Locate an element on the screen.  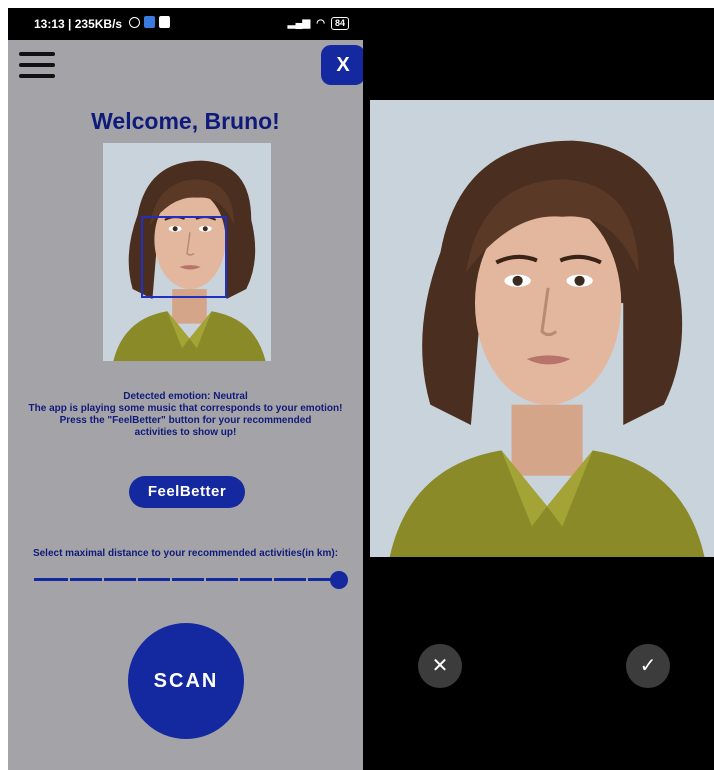
info-line: activities to show up! is located at coordinates (185, 432).